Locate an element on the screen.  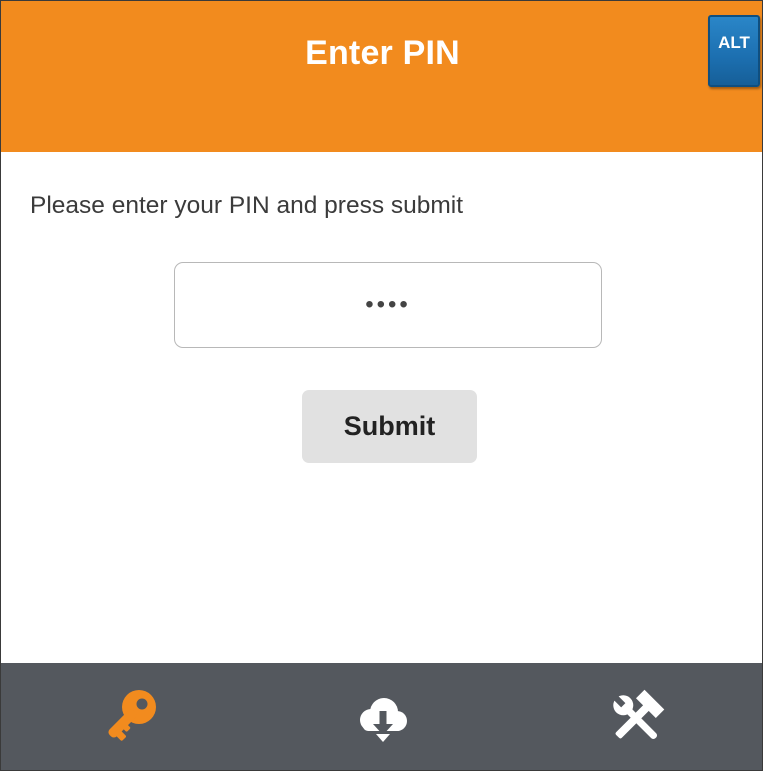
tab-tools is located at coordinates (635, 716).